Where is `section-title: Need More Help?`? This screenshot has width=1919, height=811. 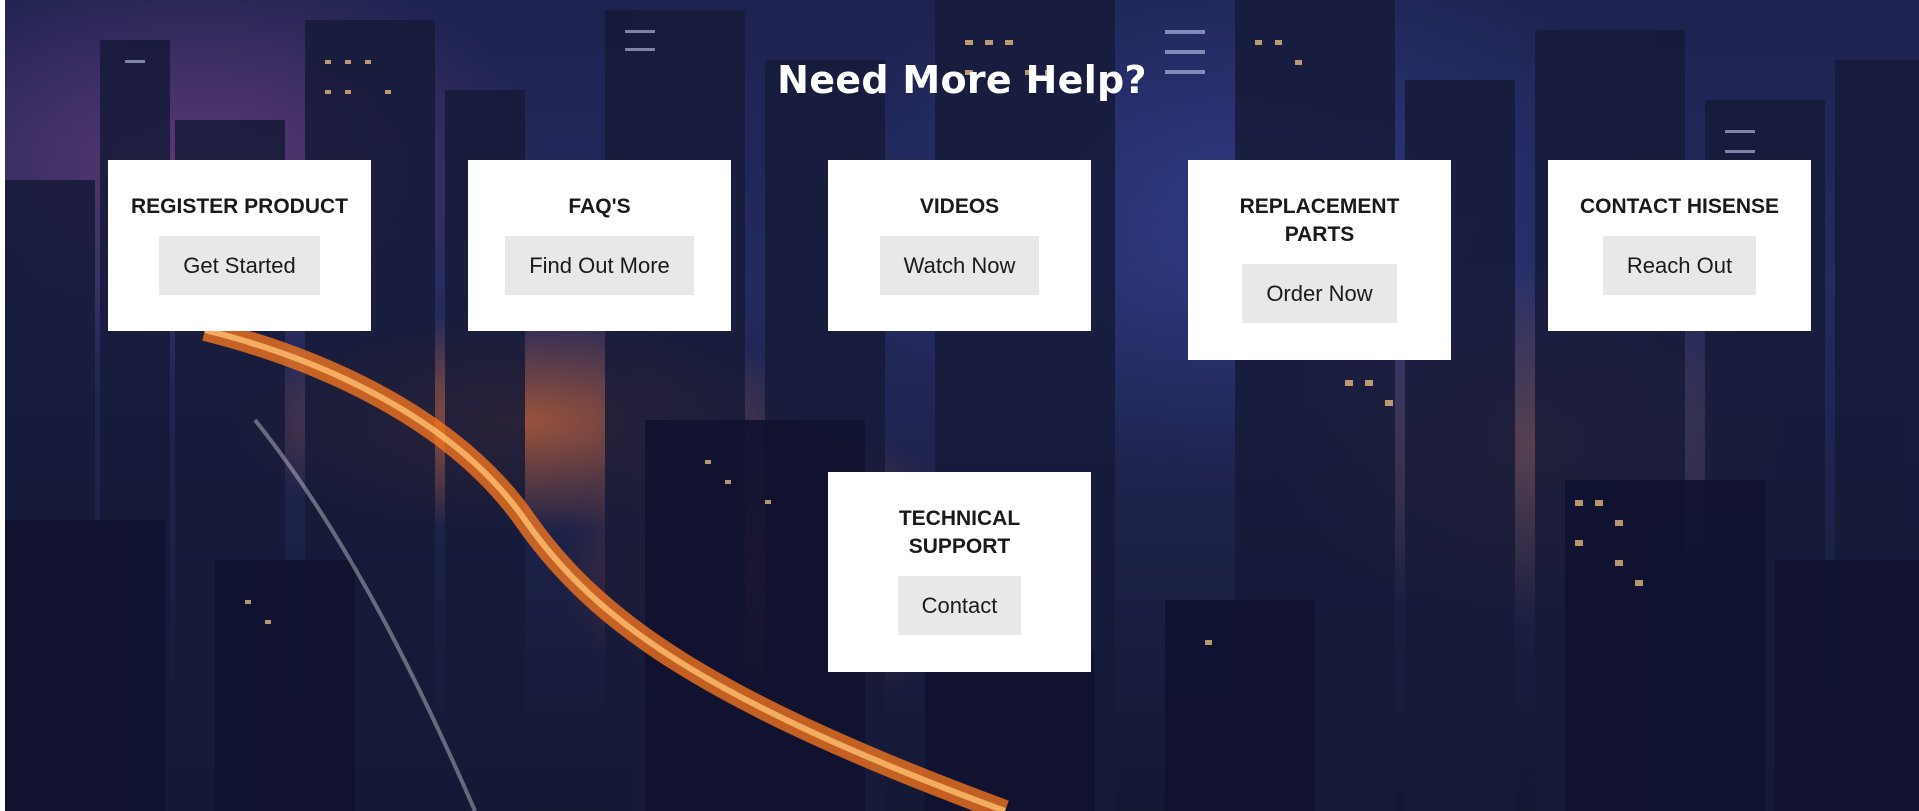 section-title: Need More Help? is located at coordinates (962, 80).